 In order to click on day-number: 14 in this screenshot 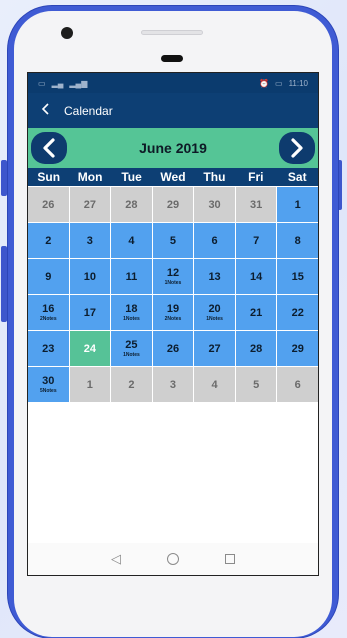, I will do `click(256, 276)`.